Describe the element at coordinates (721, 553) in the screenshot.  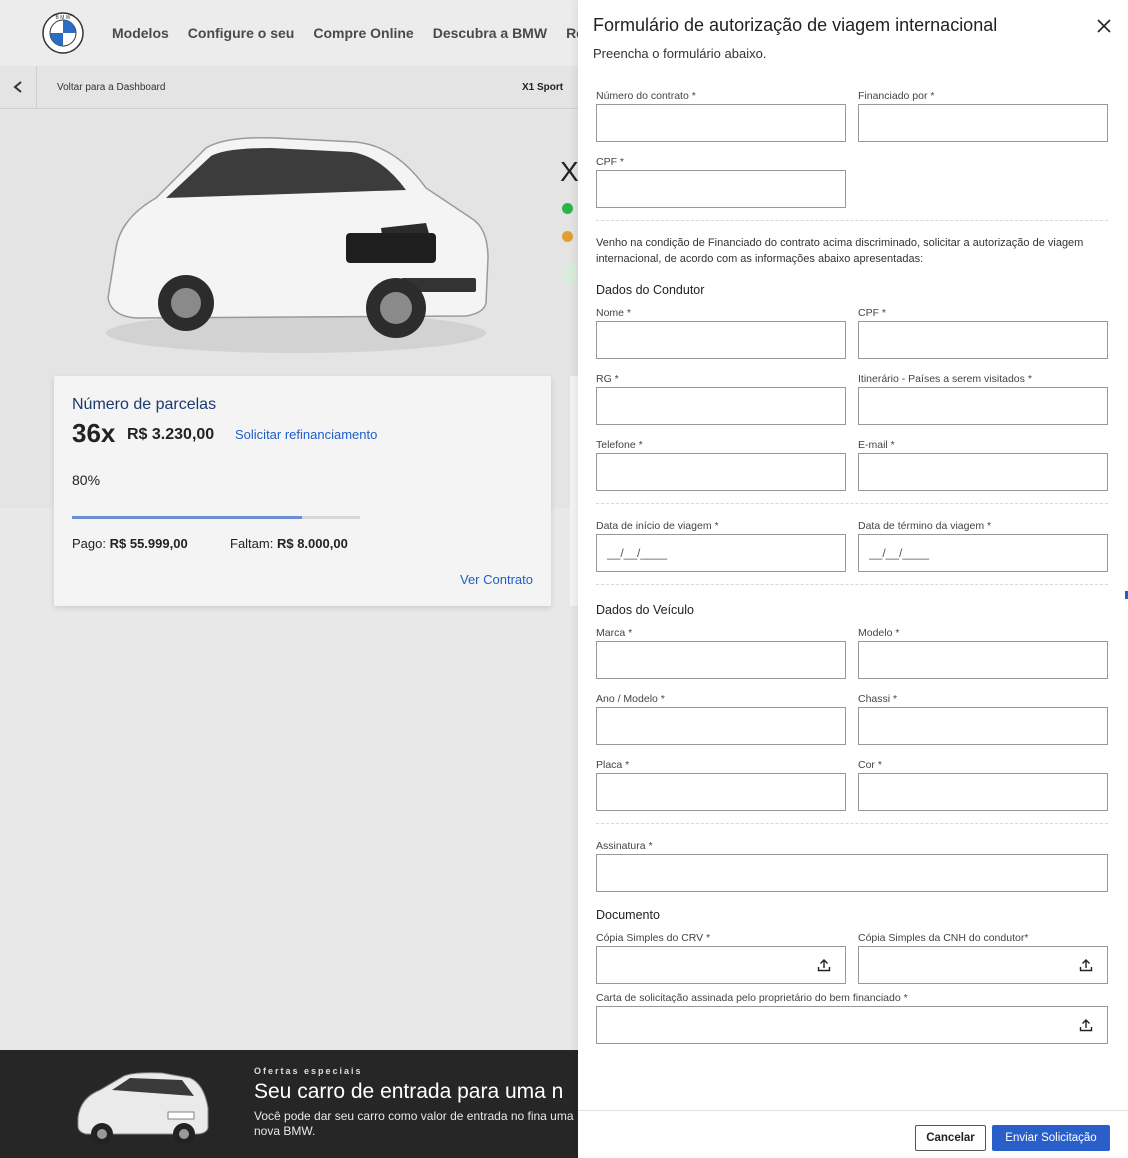
I see `trip-start-input` at that location.